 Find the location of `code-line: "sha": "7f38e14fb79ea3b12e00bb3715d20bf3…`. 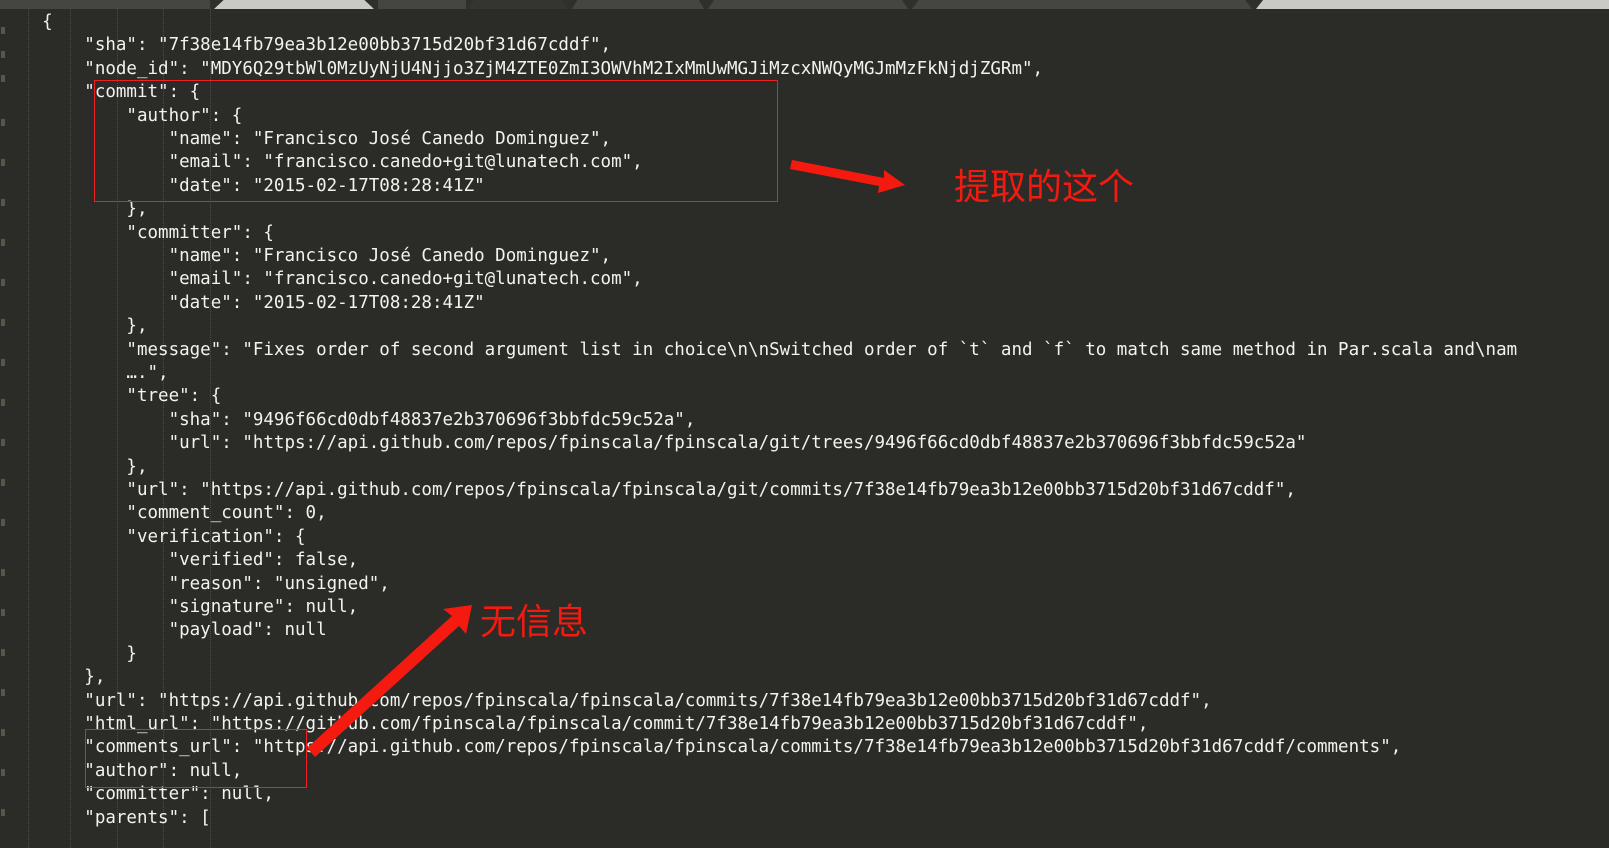

code-line: "sha": "7f38e14fb79ea3b12e00bb3715d20bf3… is located at coordinates (306, 45).